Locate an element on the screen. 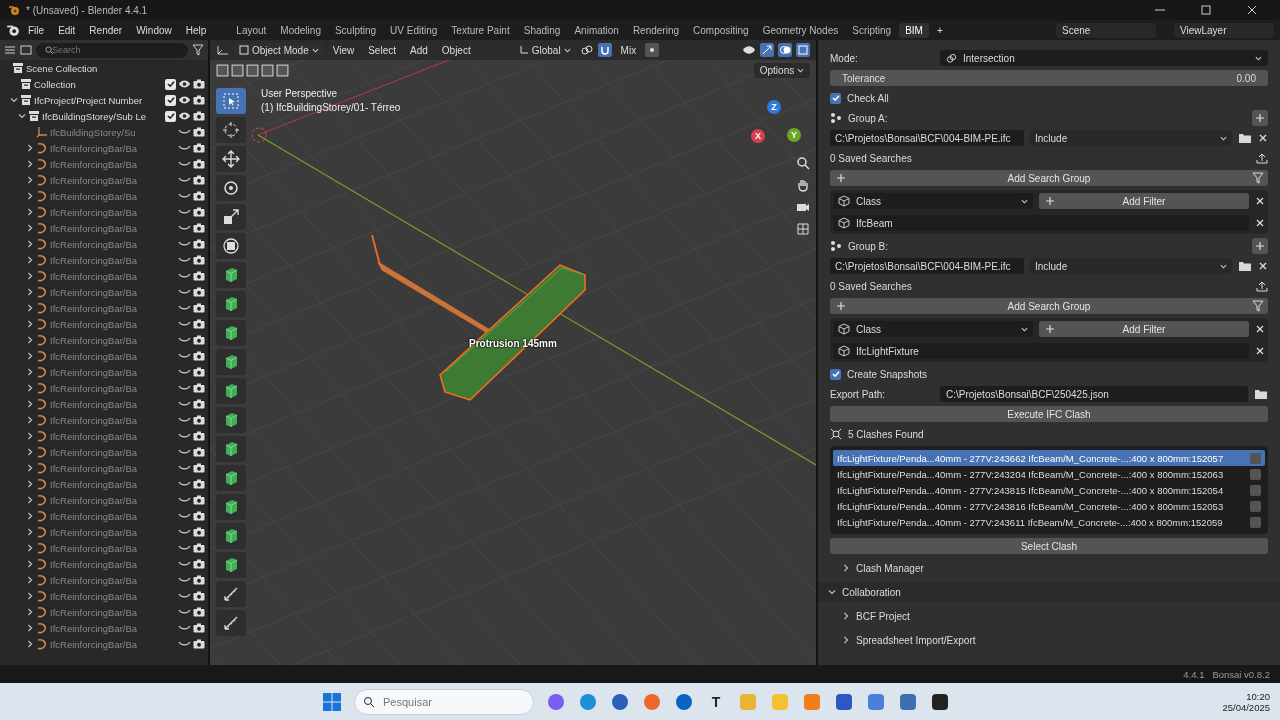  workspace-tab: BIM is located at coordinates (914, 30).